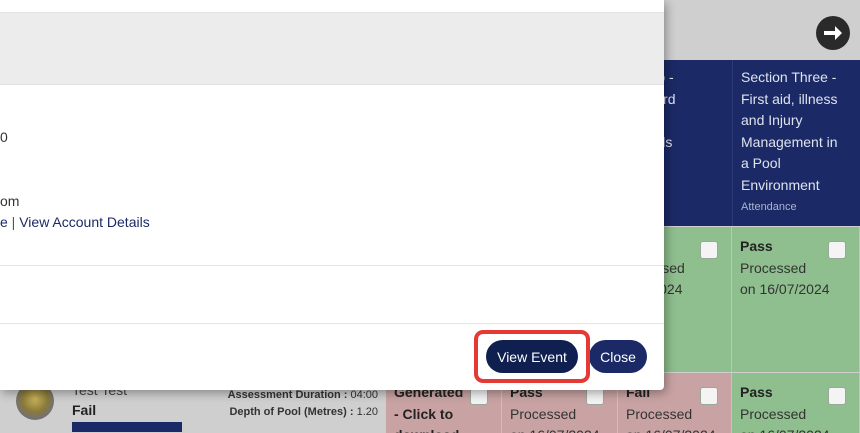  Describe the element at coordinates (789, 77) in the screenshot. I see `column-header-line: Section Three -` at that location.